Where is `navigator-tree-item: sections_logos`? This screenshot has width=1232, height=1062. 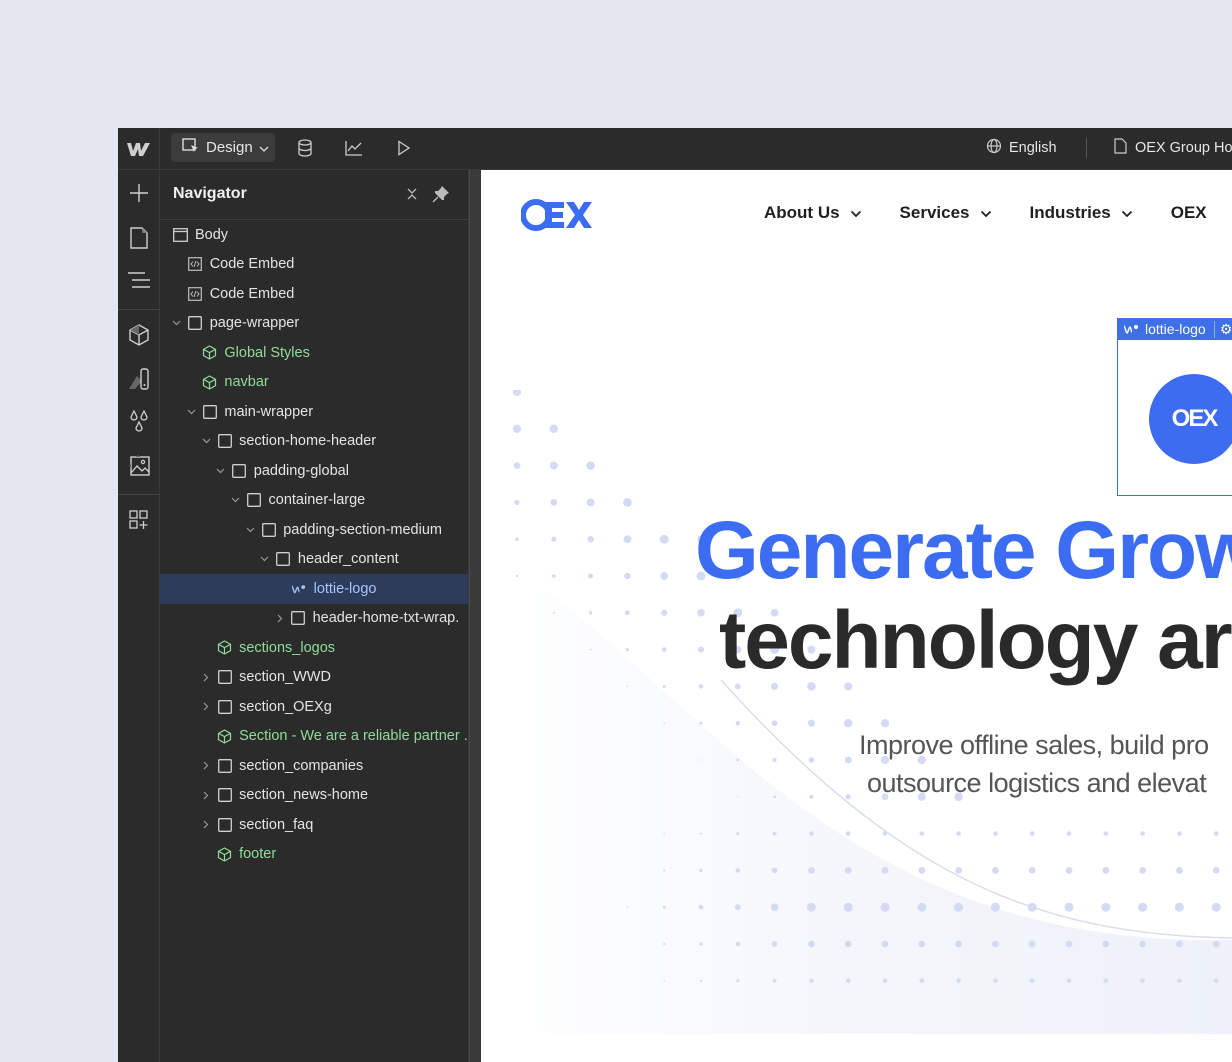 navigator-tree-item: sections_logos is located at coordinates (314, 648).